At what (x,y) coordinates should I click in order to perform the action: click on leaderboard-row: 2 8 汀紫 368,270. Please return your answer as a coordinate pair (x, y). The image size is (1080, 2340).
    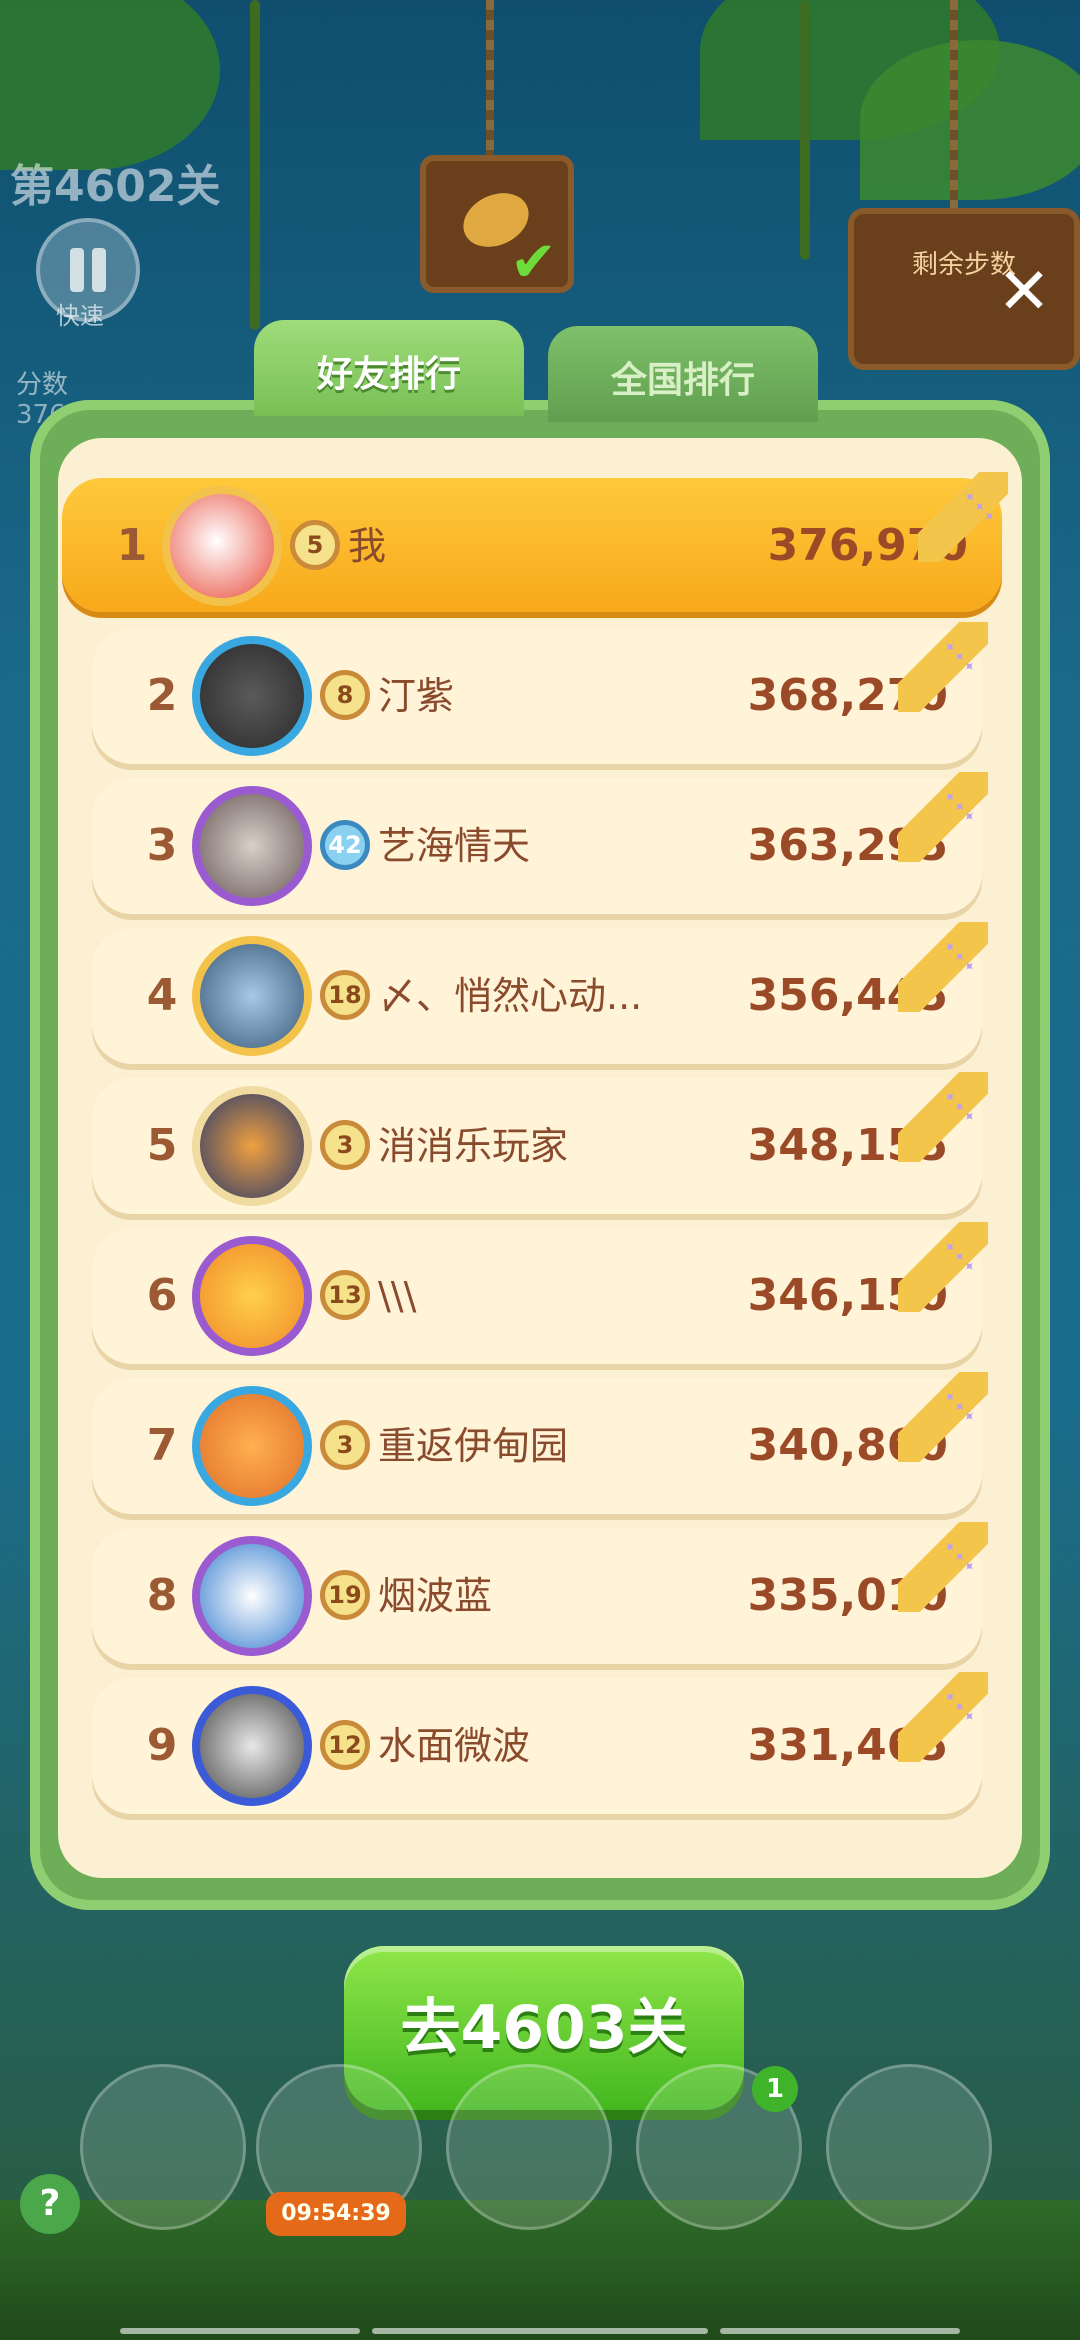
    Looking at the image, I should click on (540, 693).